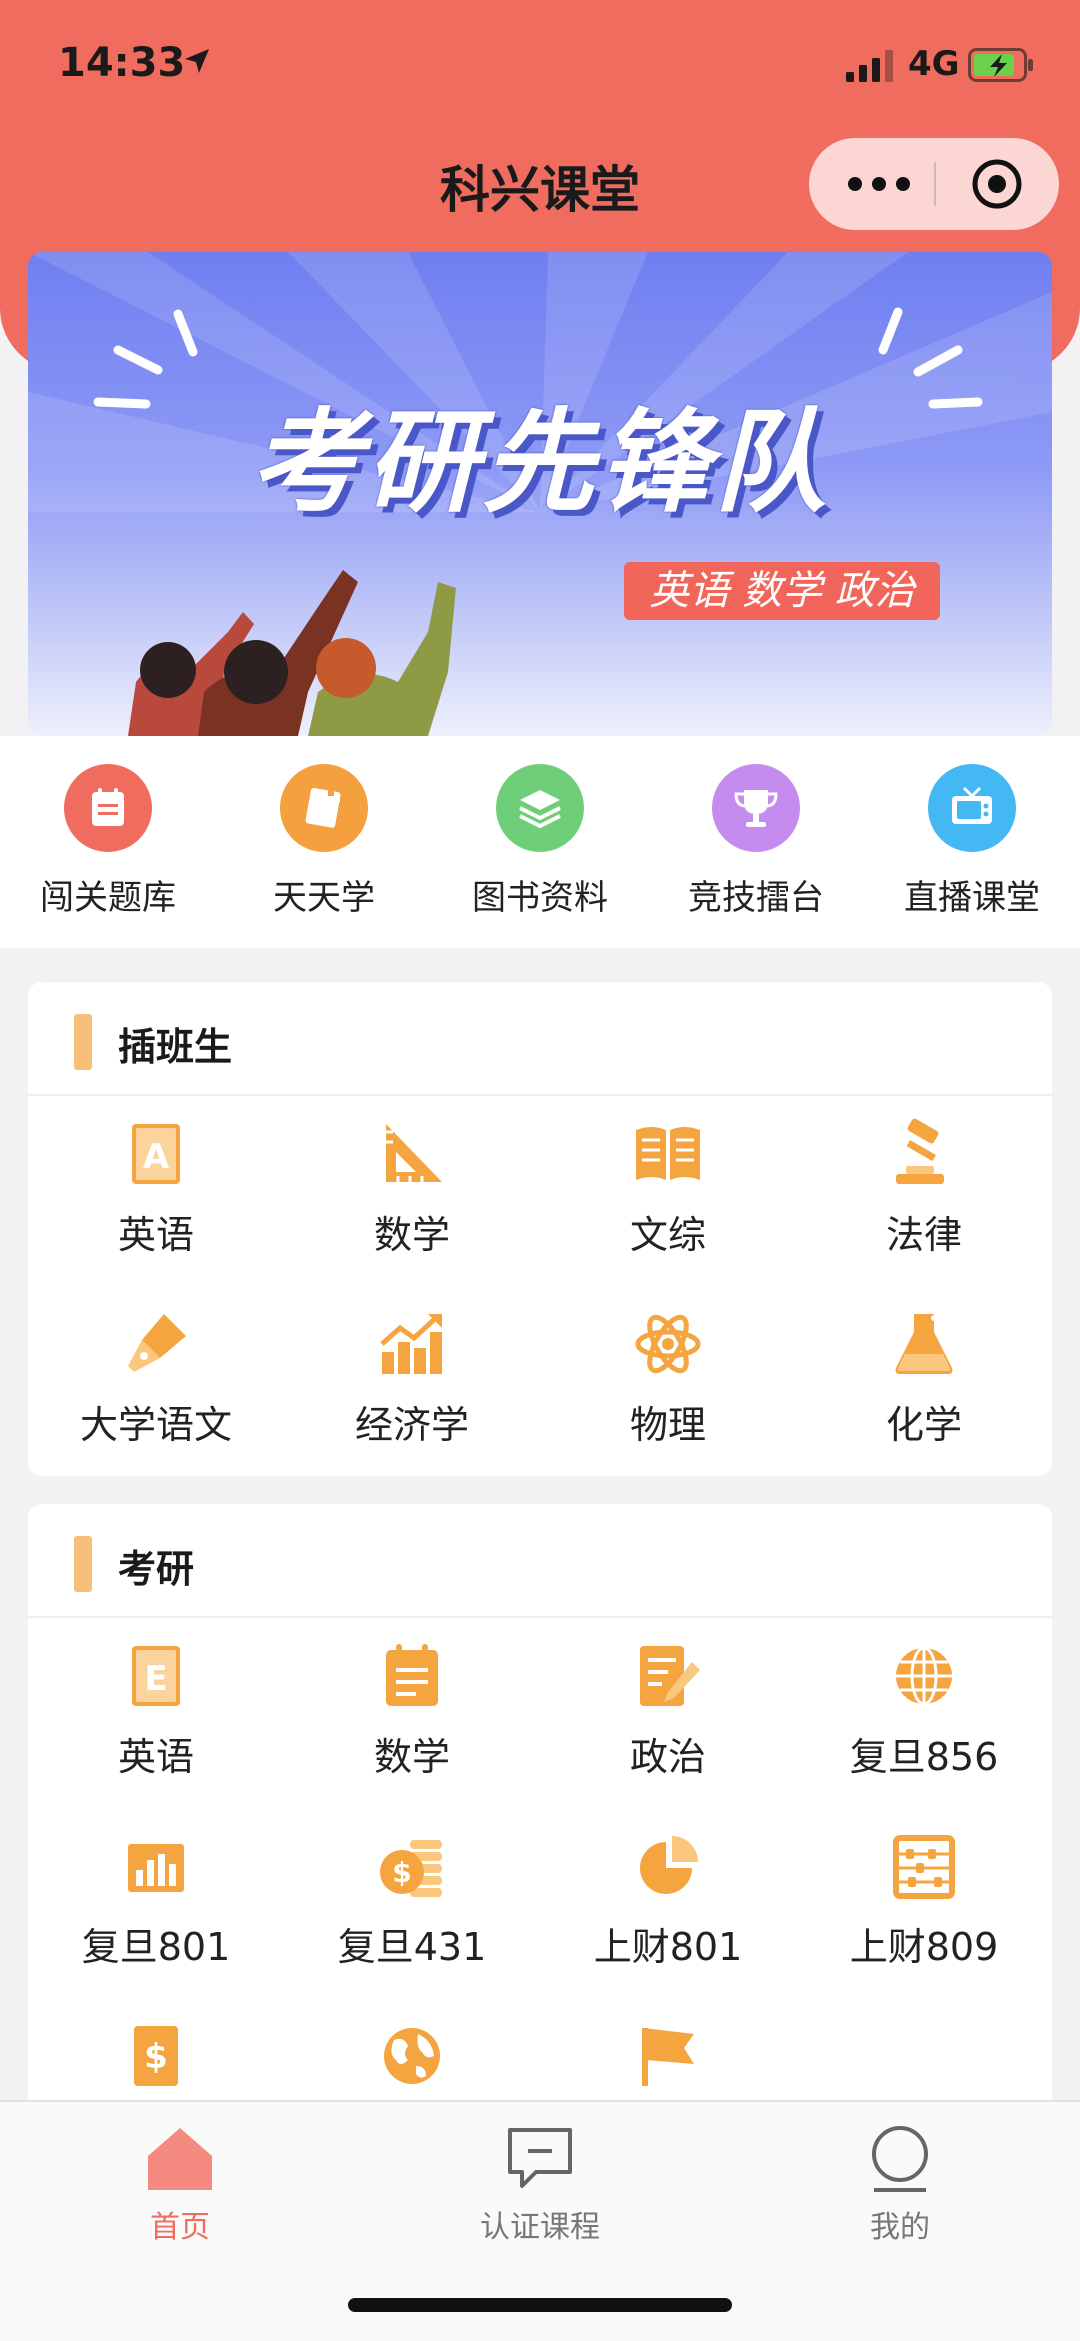  Describe the element at coordinates (540, 2305) in the screenshot. I see `home-indicator` at that location.